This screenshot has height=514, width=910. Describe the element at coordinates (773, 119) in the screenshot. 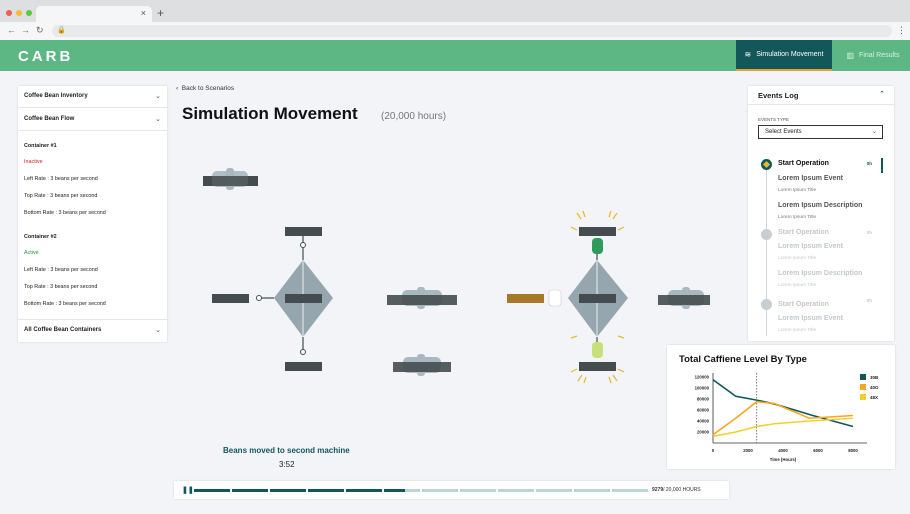

I see `events-type-label: EVENTS TYPE` at that location.